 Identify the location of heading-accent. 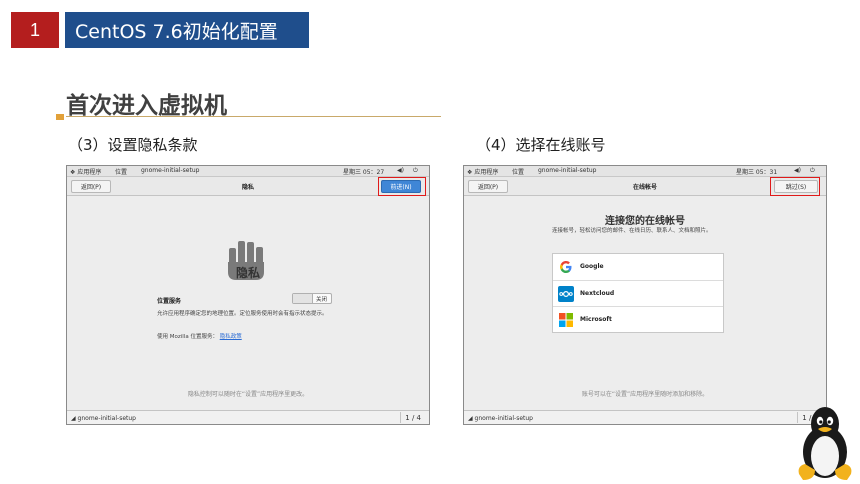
(60, 117).